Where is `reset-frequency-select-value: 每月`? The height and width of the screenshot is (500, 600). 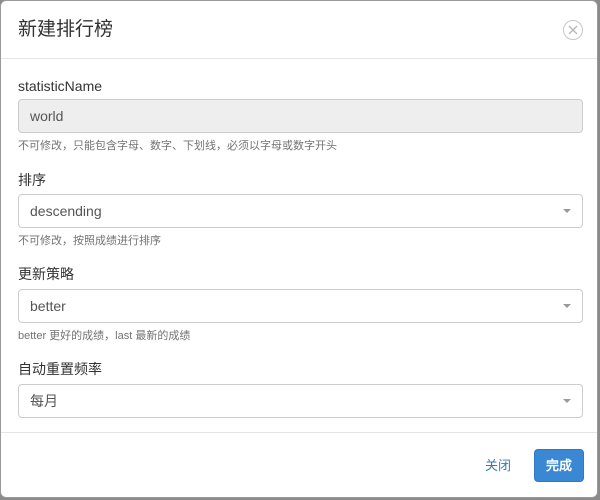 reset-frequency-select-value: 每月 is located at coordinates (44, 401).